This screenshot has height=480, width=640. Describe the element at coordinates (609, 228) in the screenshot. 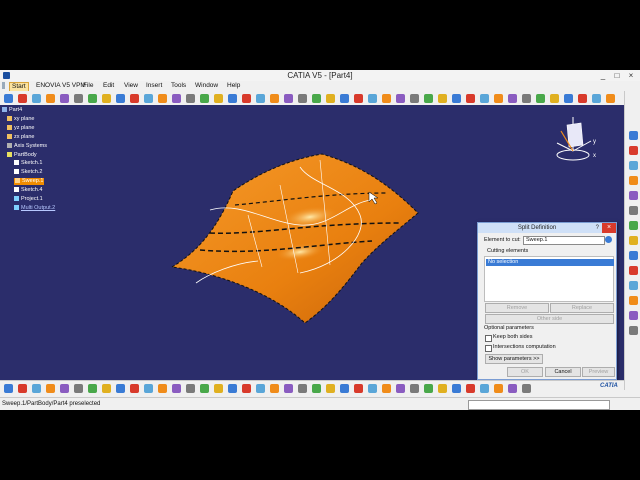

I see `dialog-close-button: ×` at that location.